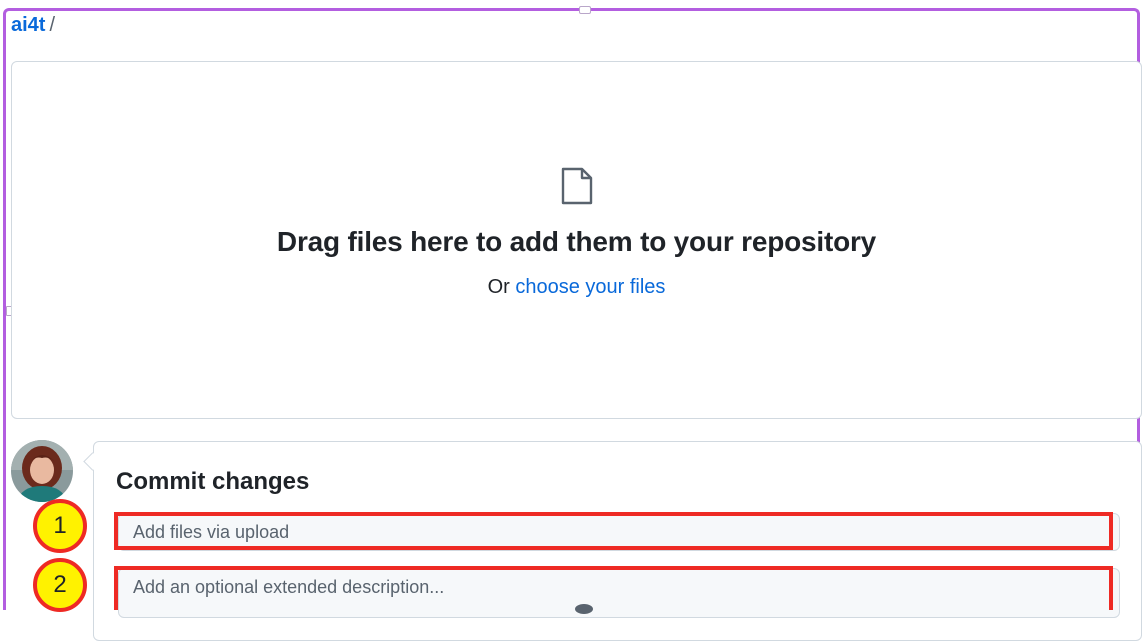 The image size is (1143, 641). Describe the element at coordinates (60, 585) in the screenshot. I see `annotation-badge-2: 2` at that location.